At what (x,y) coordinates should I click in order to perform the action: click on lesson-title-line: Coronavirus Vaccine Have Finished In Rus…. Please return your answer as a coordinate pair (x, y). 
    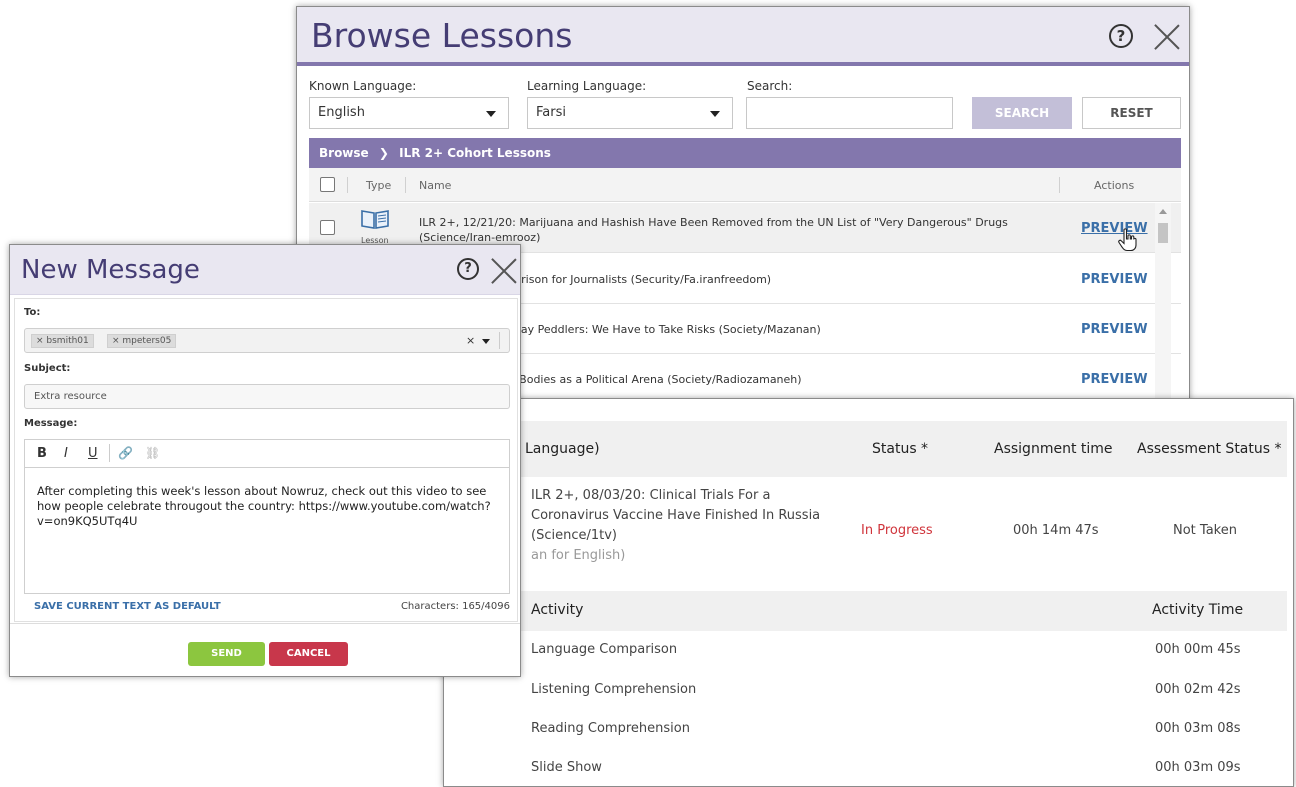
    Looking at the image, I should click on (676, 515).